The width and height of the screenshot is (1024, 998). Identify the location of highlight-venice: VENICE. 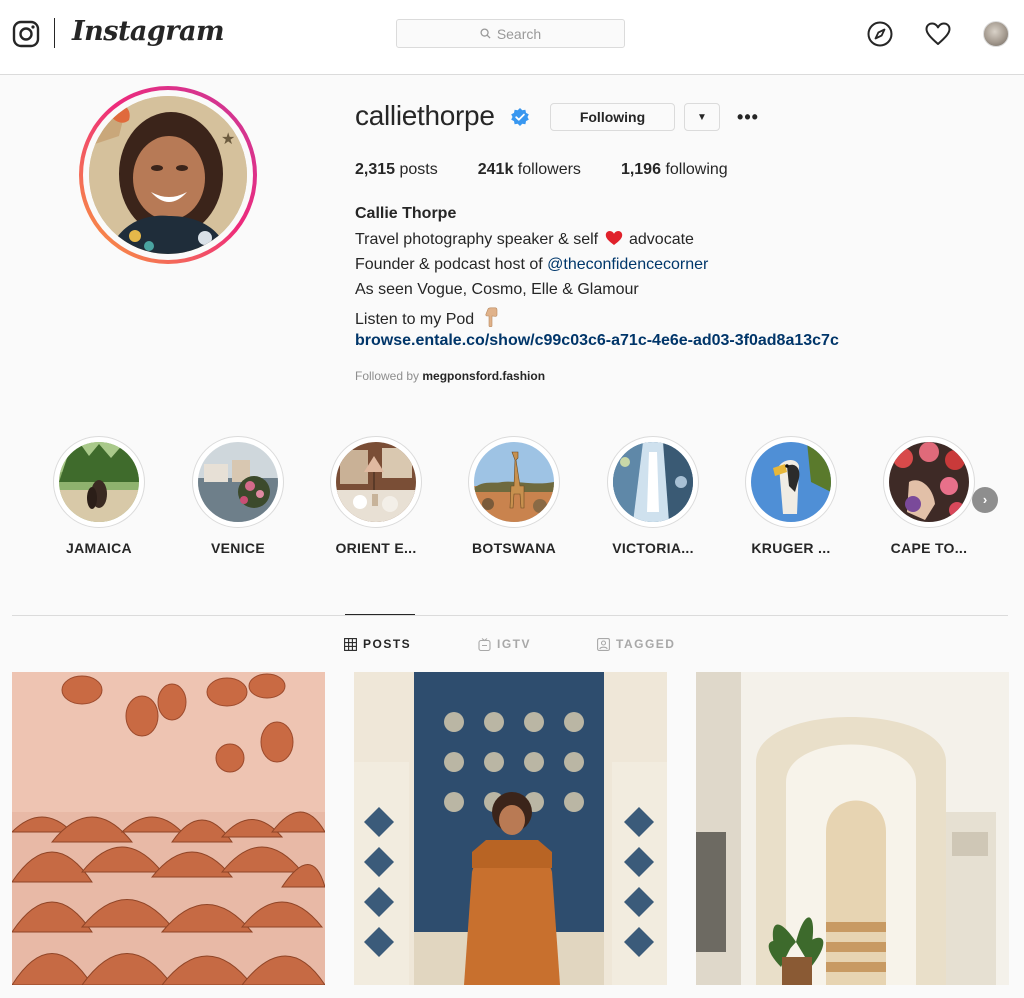
(238, 496).